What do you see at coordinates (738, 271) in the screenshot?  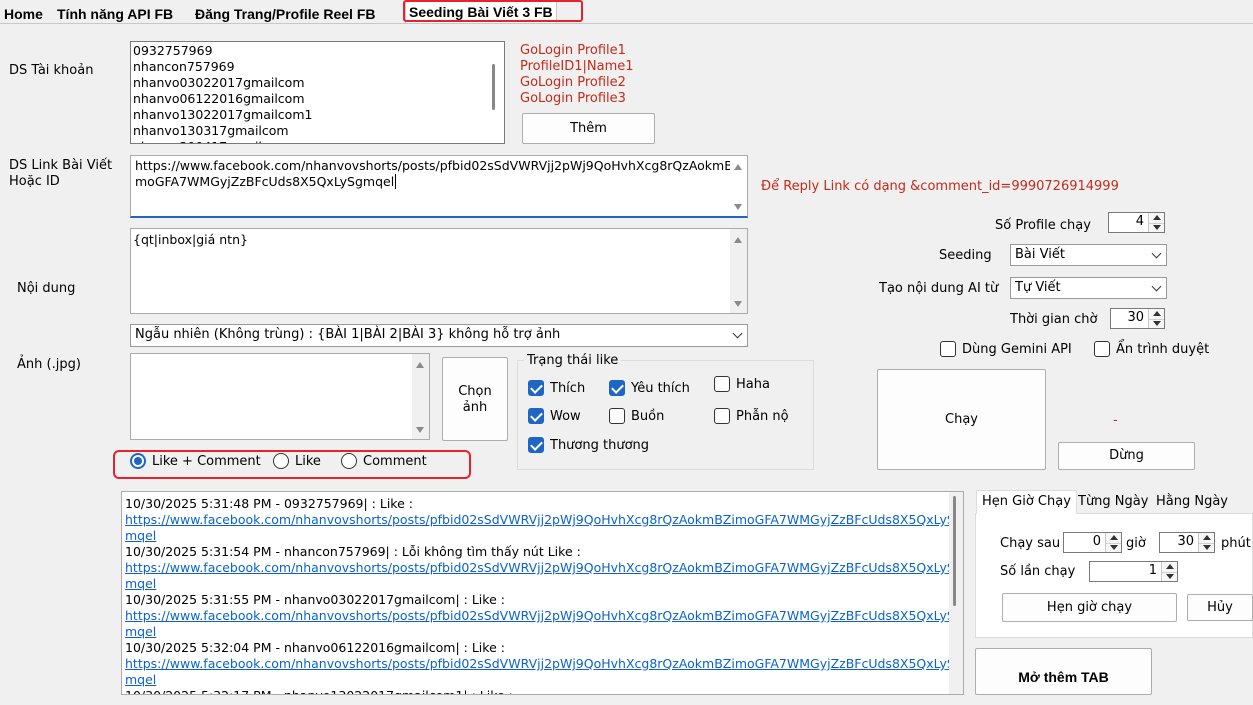 I see `content-scrollbar` at bounding box center [738, 271].